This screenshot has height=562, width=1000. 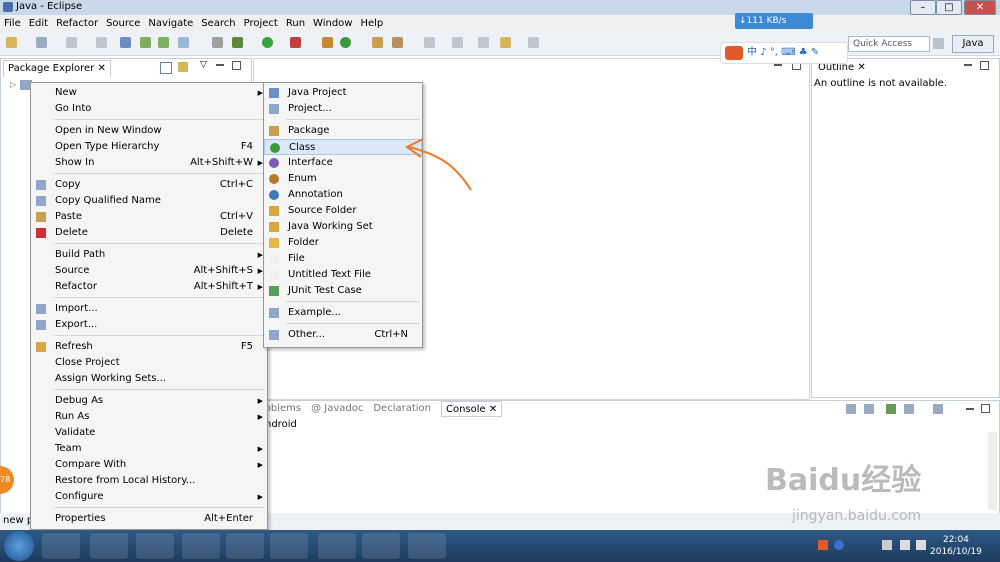 What do you see at coordinates (71, 42) in the screenshot?
I see `save-all-icon` at bounding box center [71, 42].